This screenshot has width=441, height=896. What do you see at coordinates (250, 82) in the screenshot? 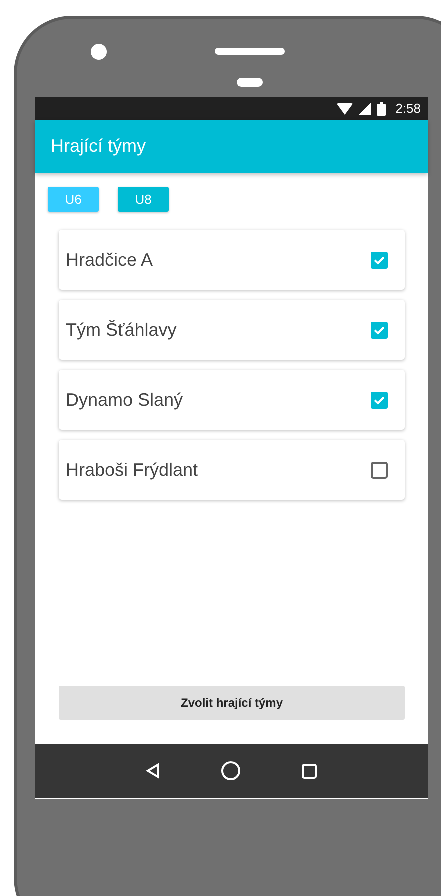
I see `sensor-icon` at bounding box center [250, 82].